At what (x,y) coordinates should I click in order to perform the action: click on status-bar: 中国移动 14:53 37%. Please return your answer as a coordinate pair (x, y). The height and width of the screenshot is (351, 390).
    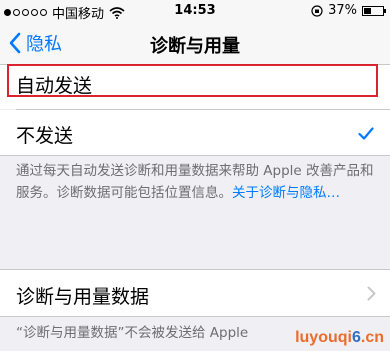
    Looking at the image, I should click on (195, 11).